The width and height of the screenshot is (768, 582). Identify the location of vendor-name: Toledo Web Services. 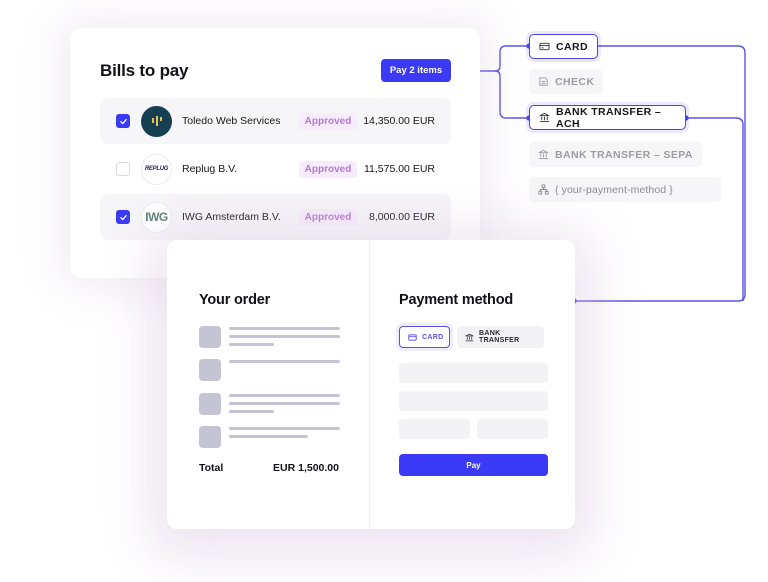
(231, 121).